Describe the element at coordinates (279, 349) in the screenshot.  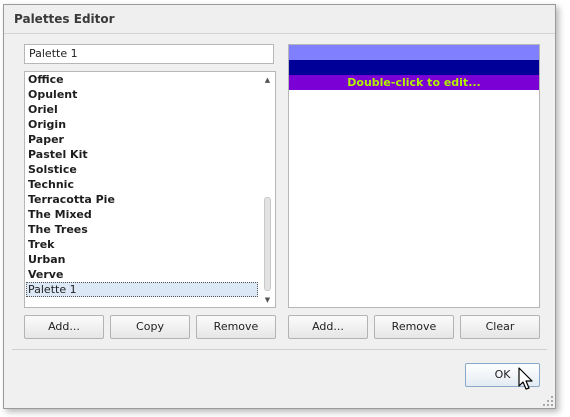
I see `footer-separator` at that location.